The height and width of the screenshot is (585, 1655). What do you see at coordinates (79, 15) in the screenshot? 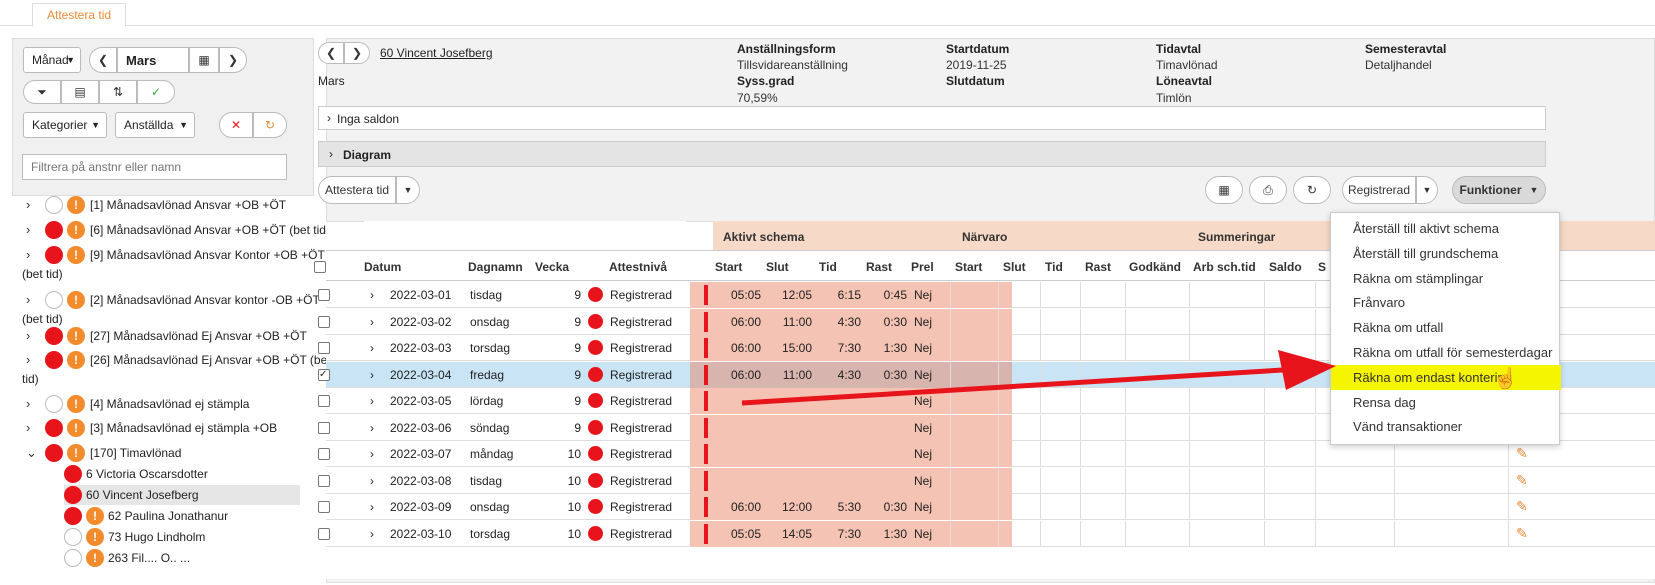
I see `tab-attestera-tid: Attestera tid` at bounding box center [79, 15].